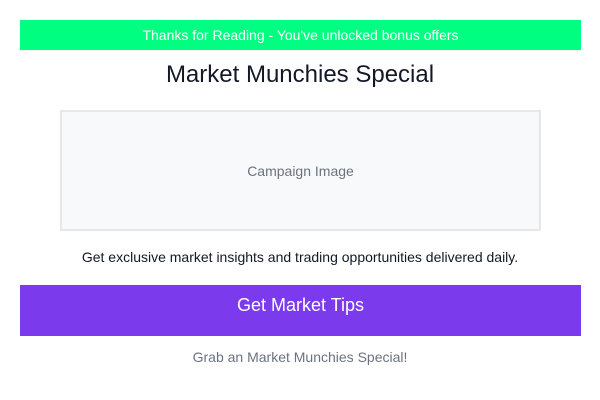  I want to click on page-title: Market Munchies Special, so click(300, 74).